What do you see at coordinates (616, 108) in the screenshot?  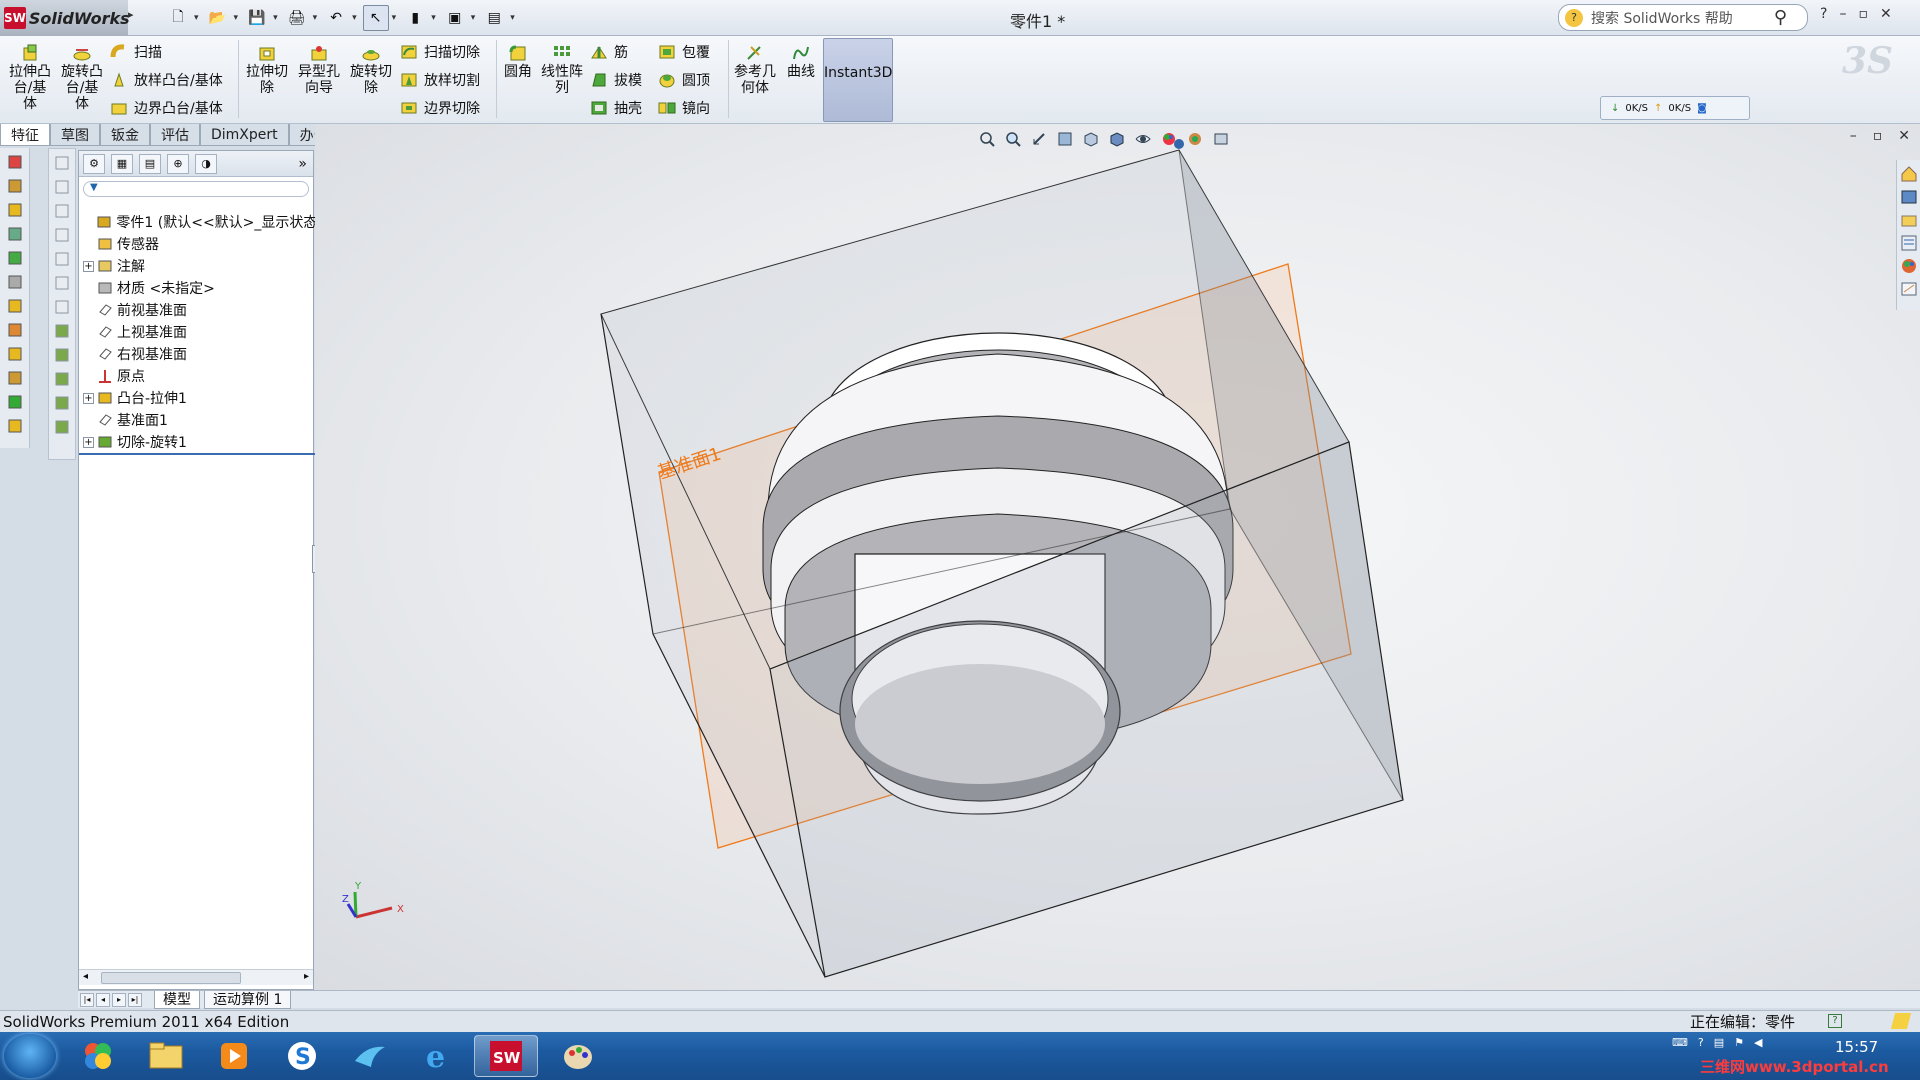 I see `shell-button: 抽壳` at bounding box center [616, 108].